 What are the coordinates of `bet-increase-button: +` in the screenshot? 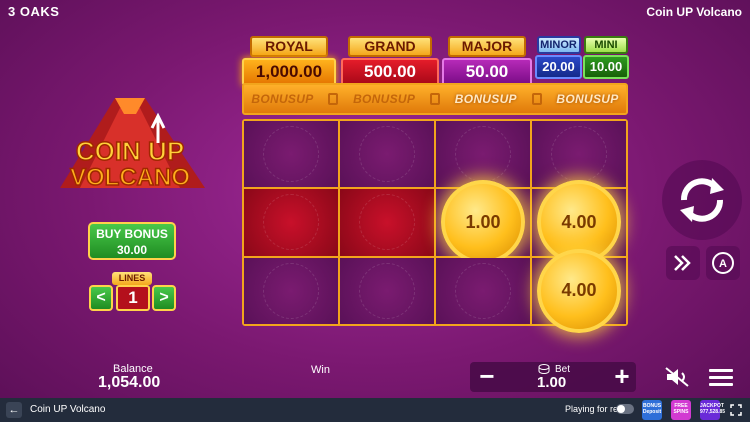 It's located at (622, 376).